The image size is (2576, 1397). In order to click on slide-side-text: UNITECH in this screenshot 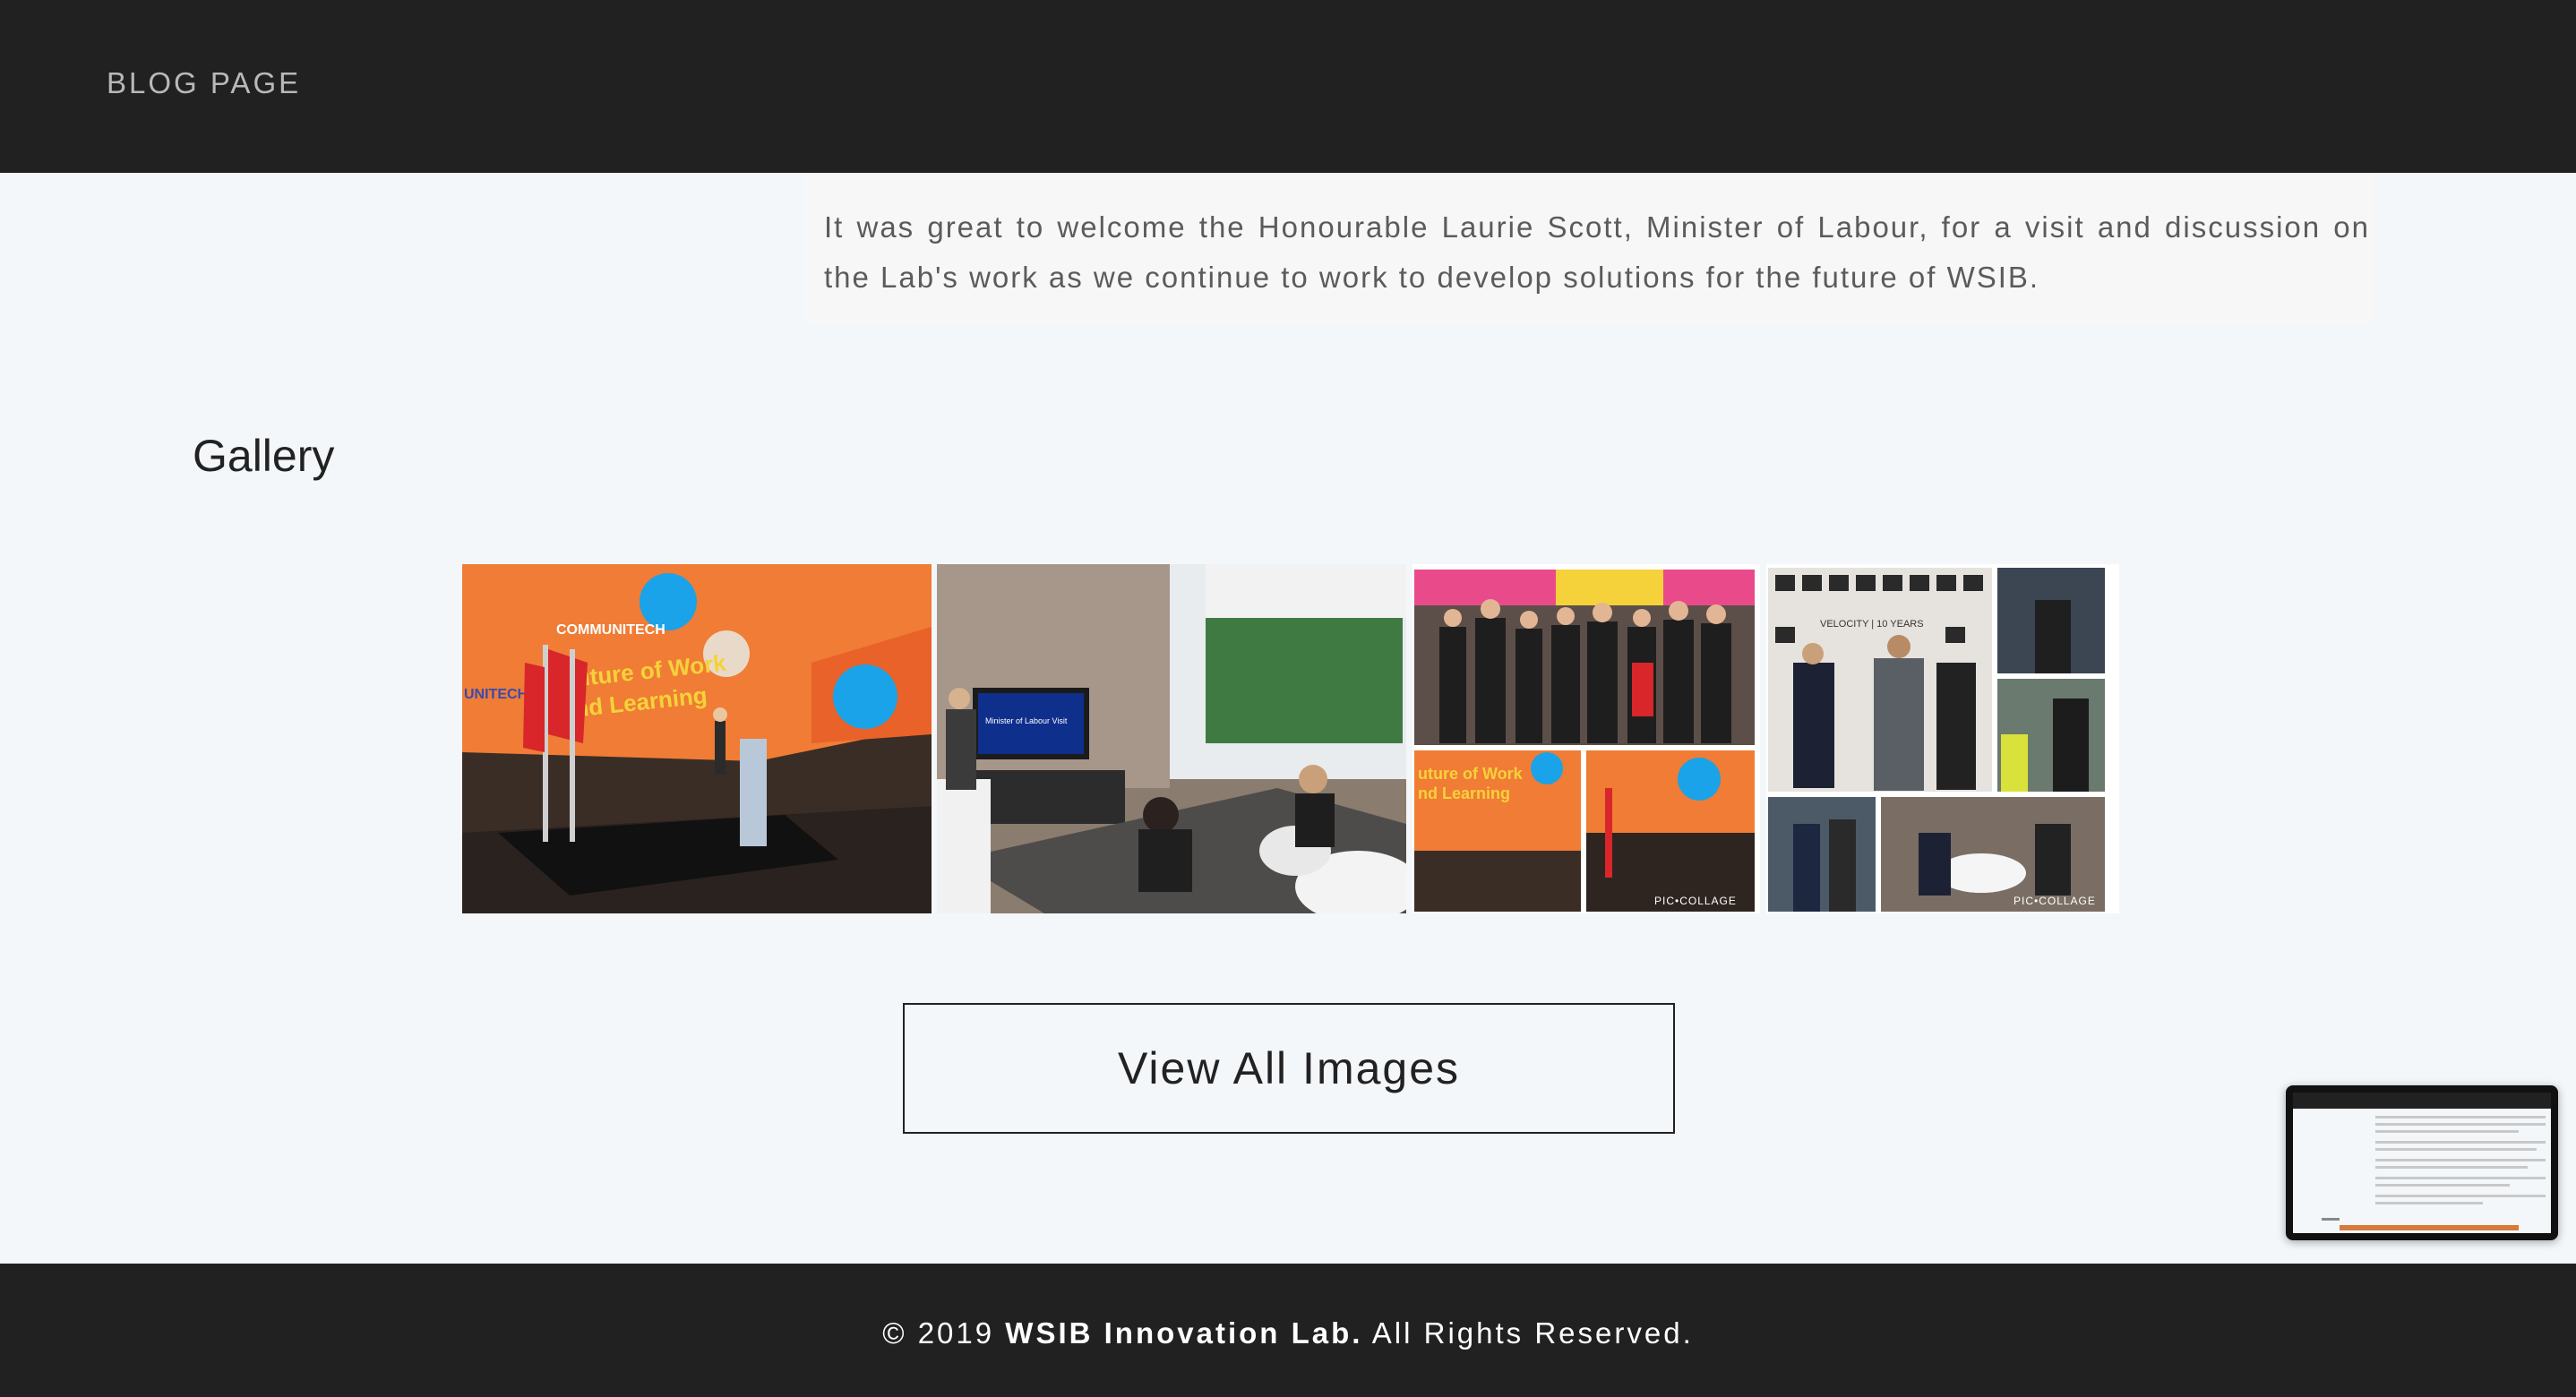, I will do `click(496, 694)`.